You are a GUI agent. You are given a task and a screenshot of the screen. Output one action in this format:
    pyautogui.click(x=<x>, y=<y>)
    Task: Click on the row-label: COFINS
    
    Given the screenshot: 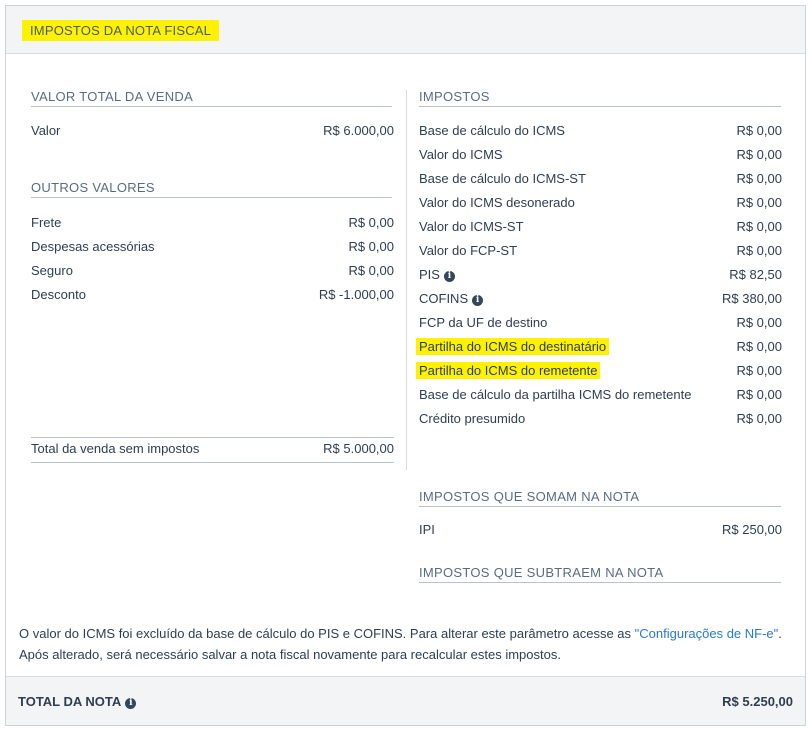 What is the action you would take?
    pyautogui.click(x=444, y=298)
    